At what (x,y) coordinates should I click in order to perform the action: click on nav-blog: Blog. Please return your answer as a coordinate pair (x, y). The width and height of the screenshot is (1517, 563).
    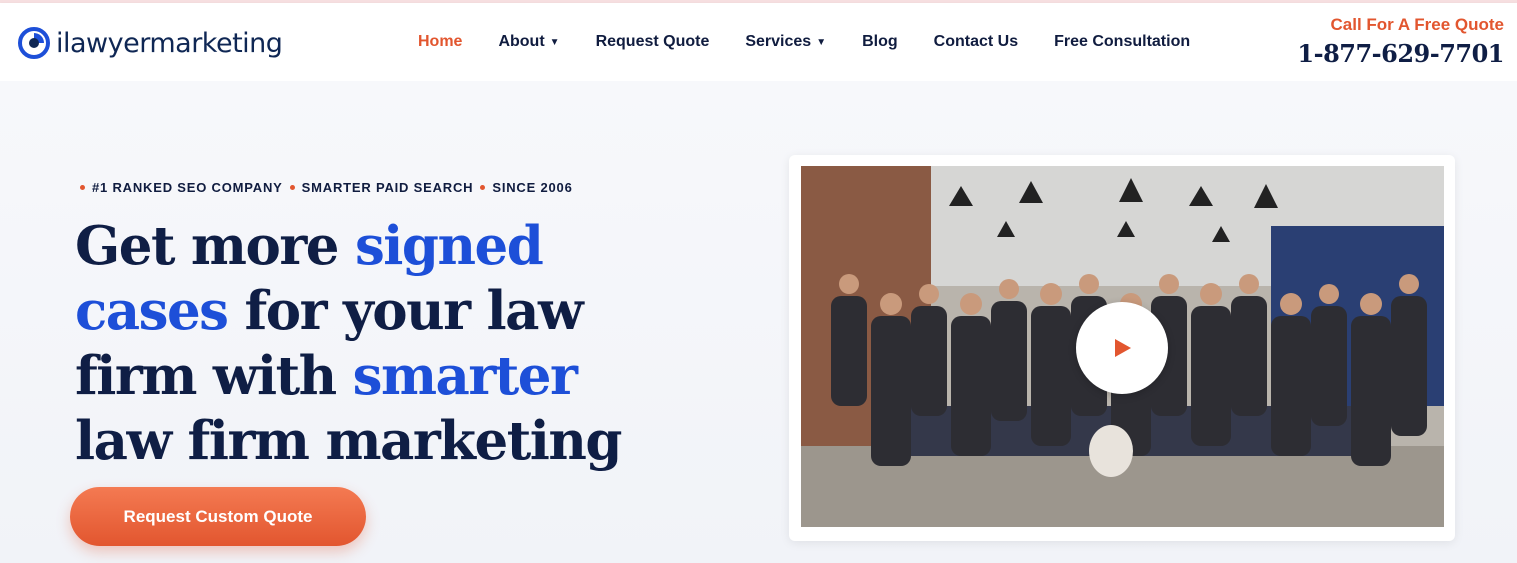
    Looking at the image, I should click on (880, 42).